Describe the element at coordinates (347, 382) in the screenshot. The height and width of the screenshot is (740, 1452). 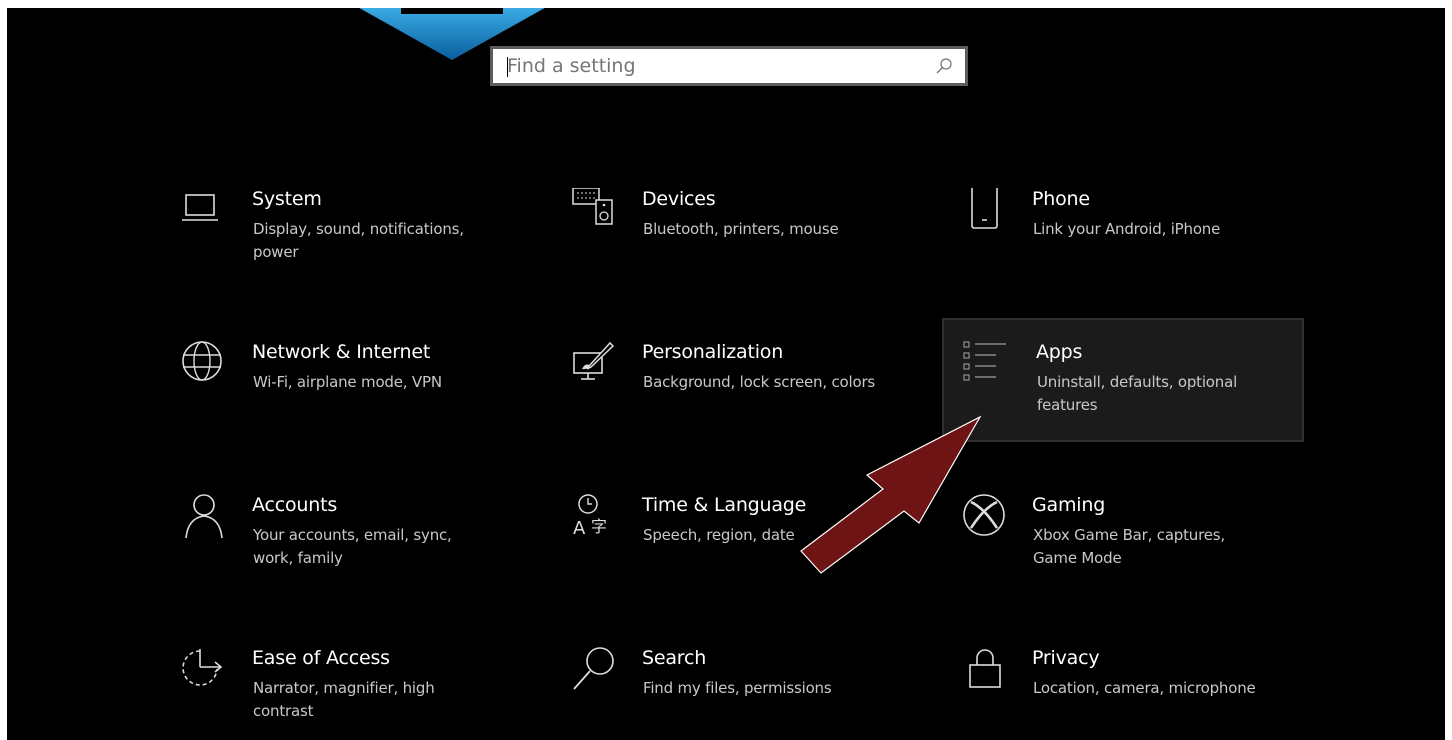
I see `tile-description: Wi-Fi, airplane mode, VPN` at that location.